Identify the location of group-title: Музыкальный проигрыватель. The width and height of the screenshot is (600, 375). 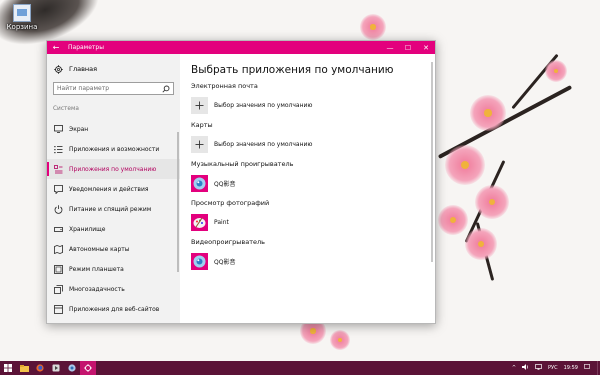
(242, 164).